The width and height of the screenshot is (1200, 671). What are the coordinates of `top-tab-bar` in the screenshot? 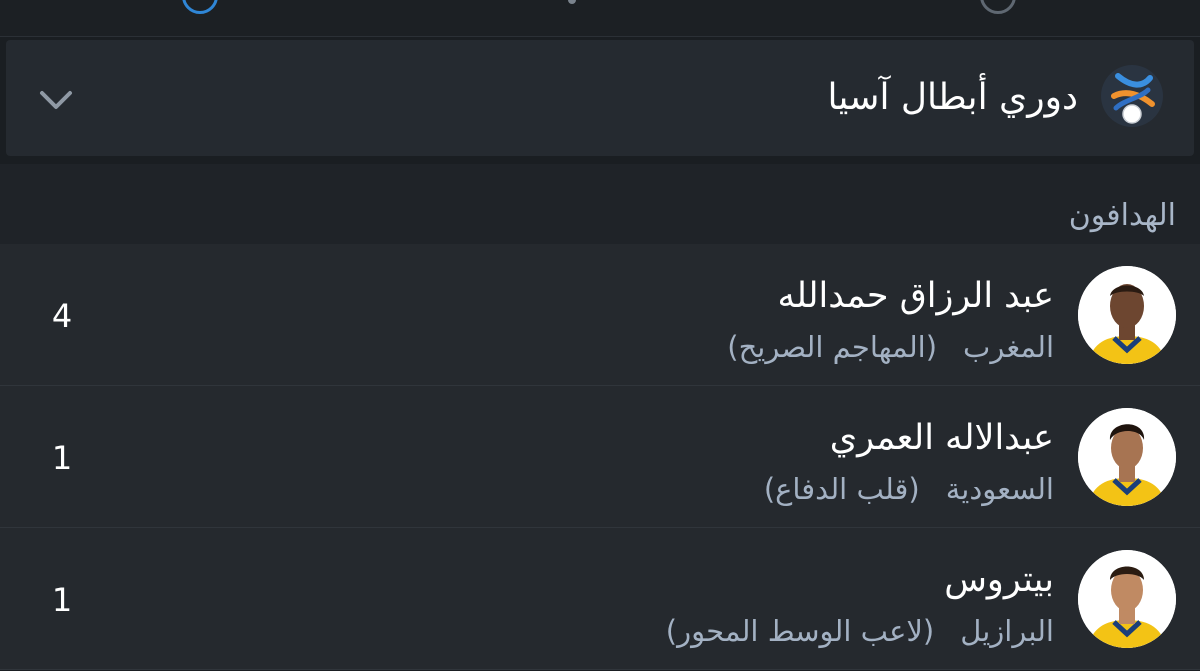 It's located at (600, 18).